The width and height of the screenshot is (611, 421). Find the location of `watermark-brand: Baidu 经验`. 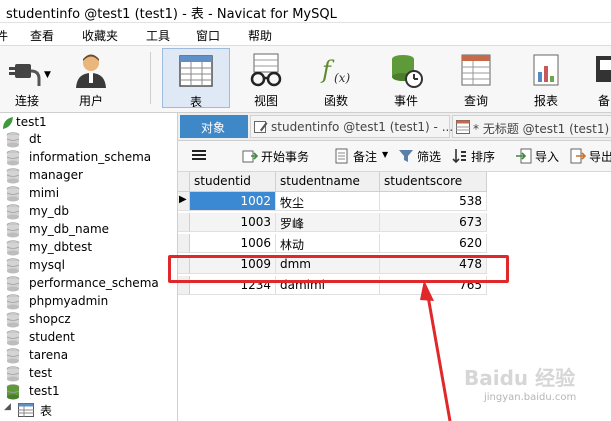

watermark-brand: Baidu 经验 is located at coordinates (520, 378).